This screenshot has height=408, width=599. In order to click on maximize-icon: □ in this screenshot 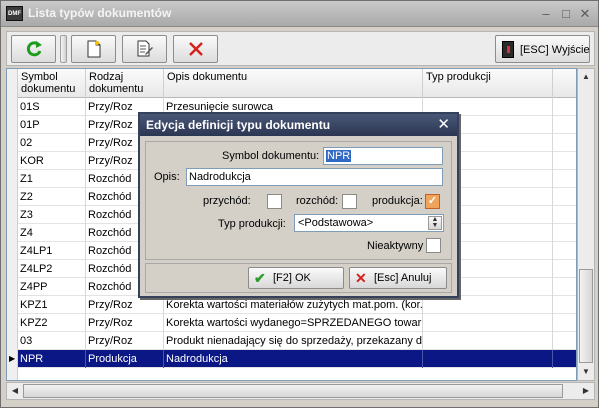, I will do `click(566, 14)`.